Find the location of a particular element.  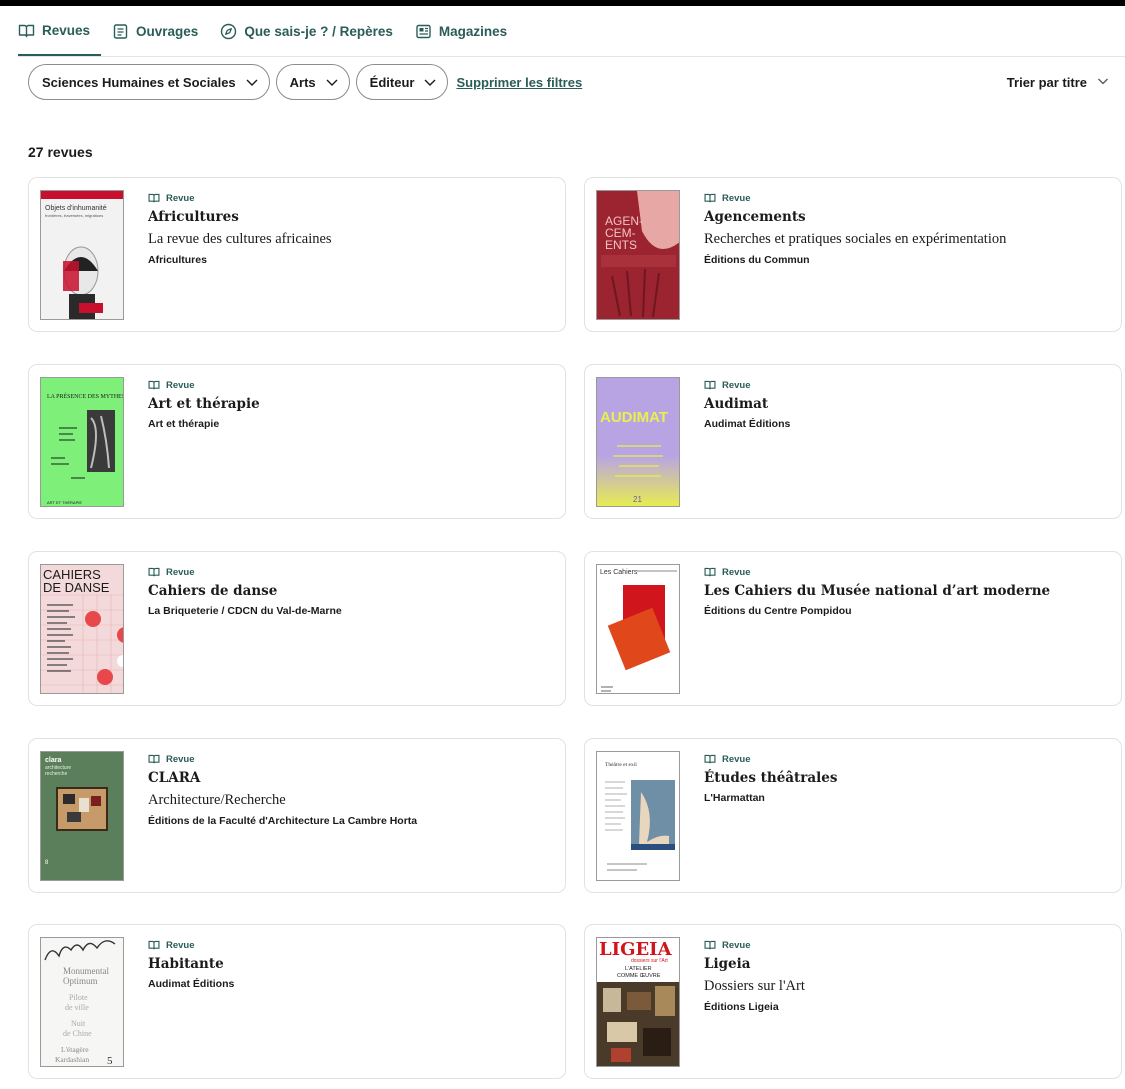

journal-cover: Les Cahiers is located at coordinates (638, 629).